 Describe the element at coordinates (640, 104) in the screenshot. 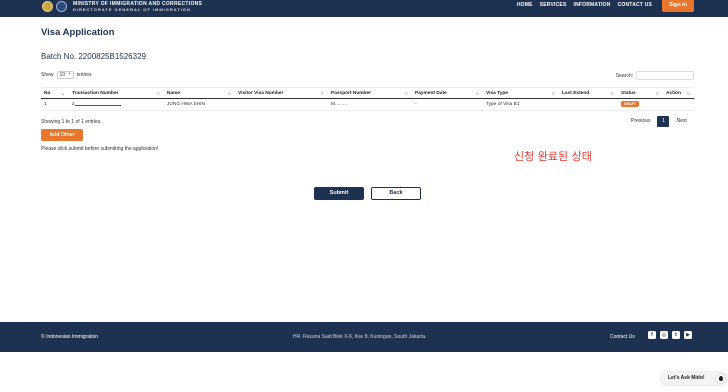

I see `cell-status: DRAFT` at that location.